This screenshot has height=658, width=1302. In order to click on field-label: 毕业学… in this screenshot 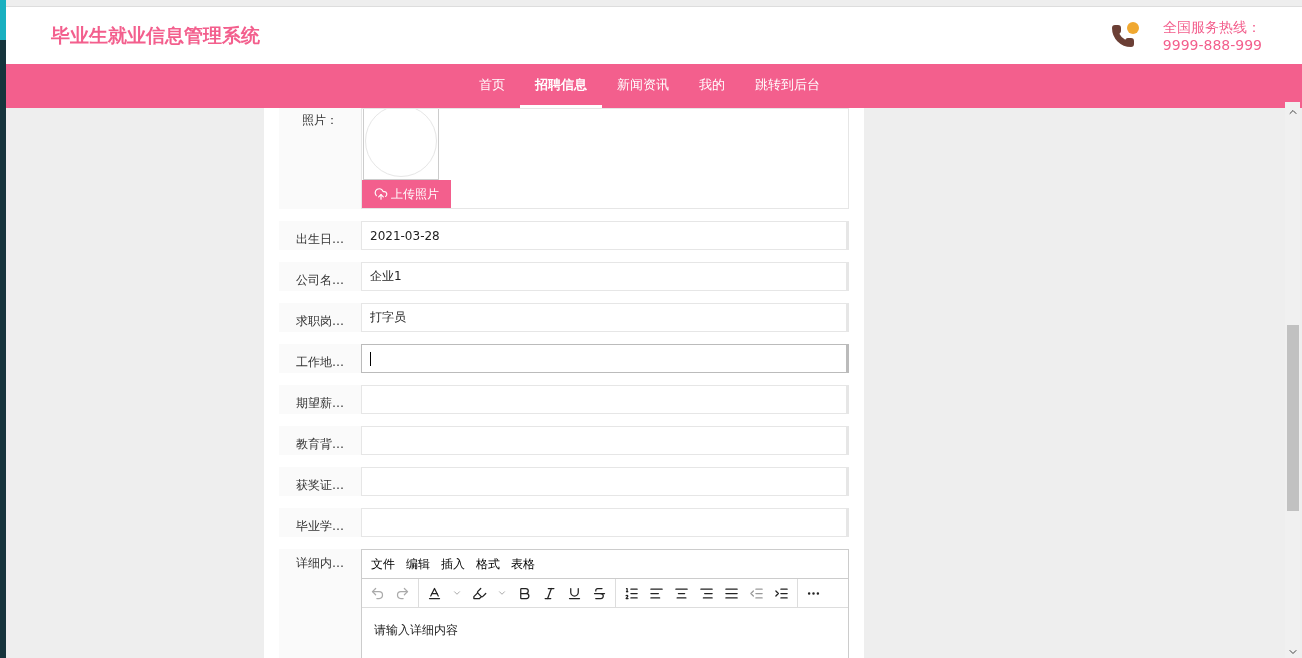, I will do `click(320, 522)`.